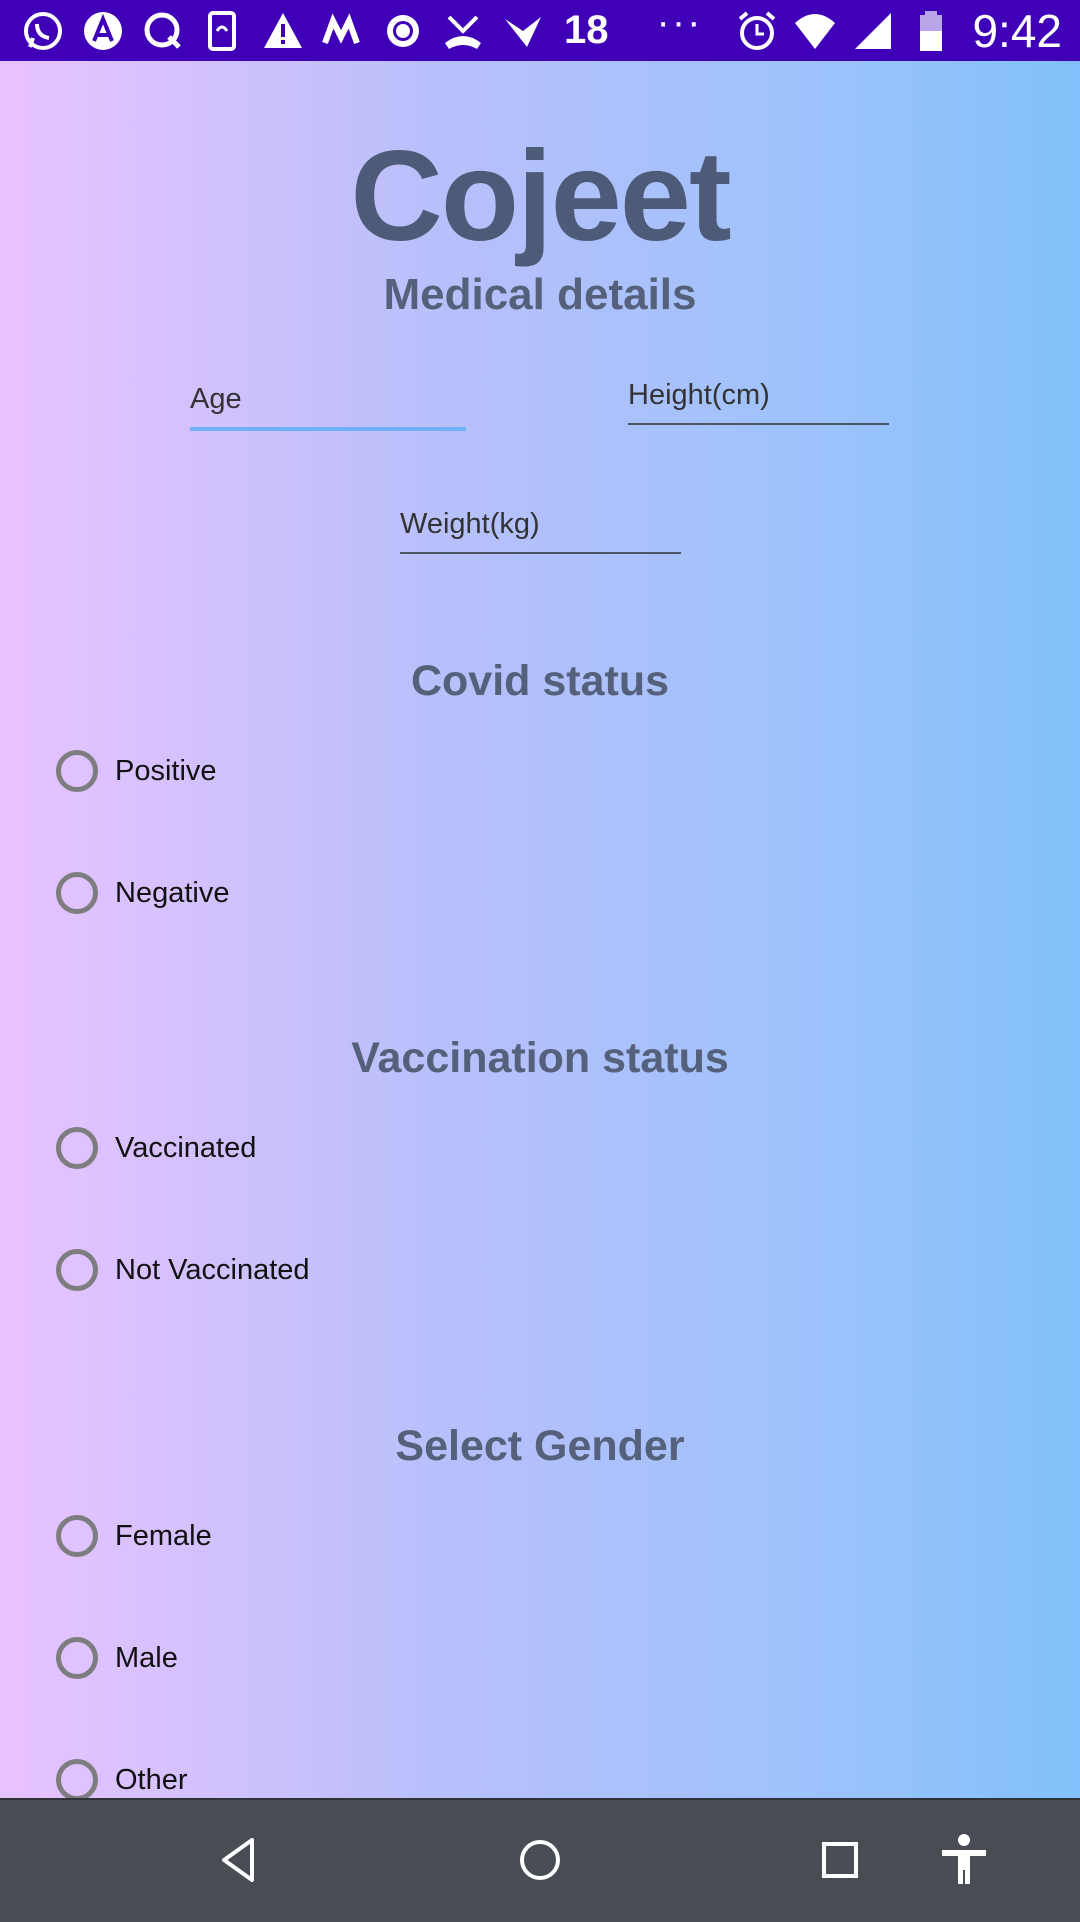  Describe the element at coordinates (931, 31) in the screenshot. I see `battery-icon` at that location.